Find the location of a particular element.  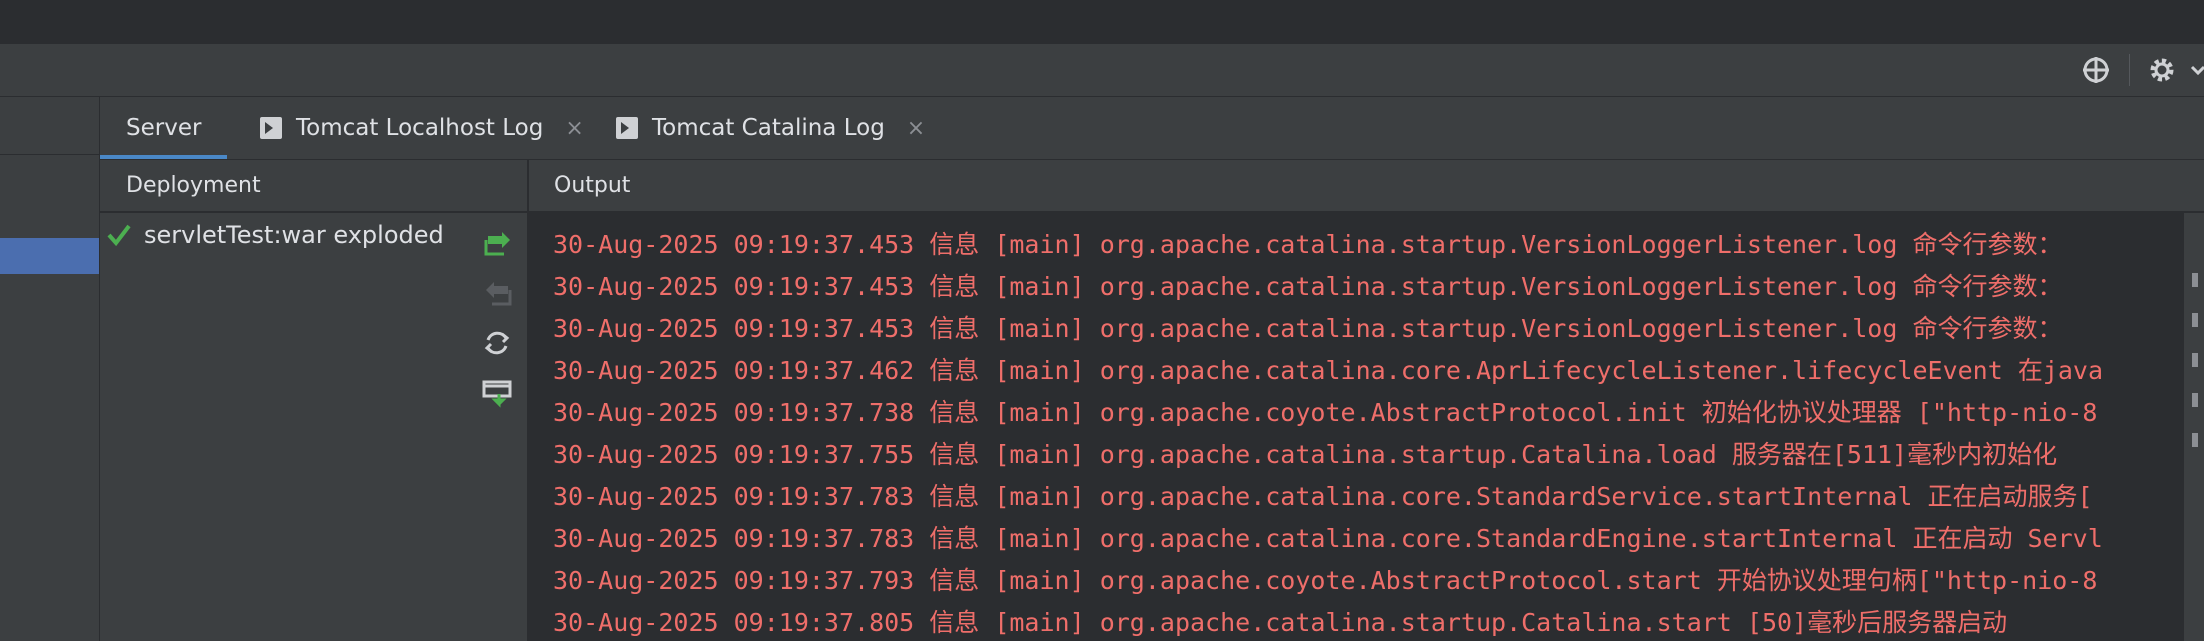

refresh-icon is located at coordinates (497, 343).